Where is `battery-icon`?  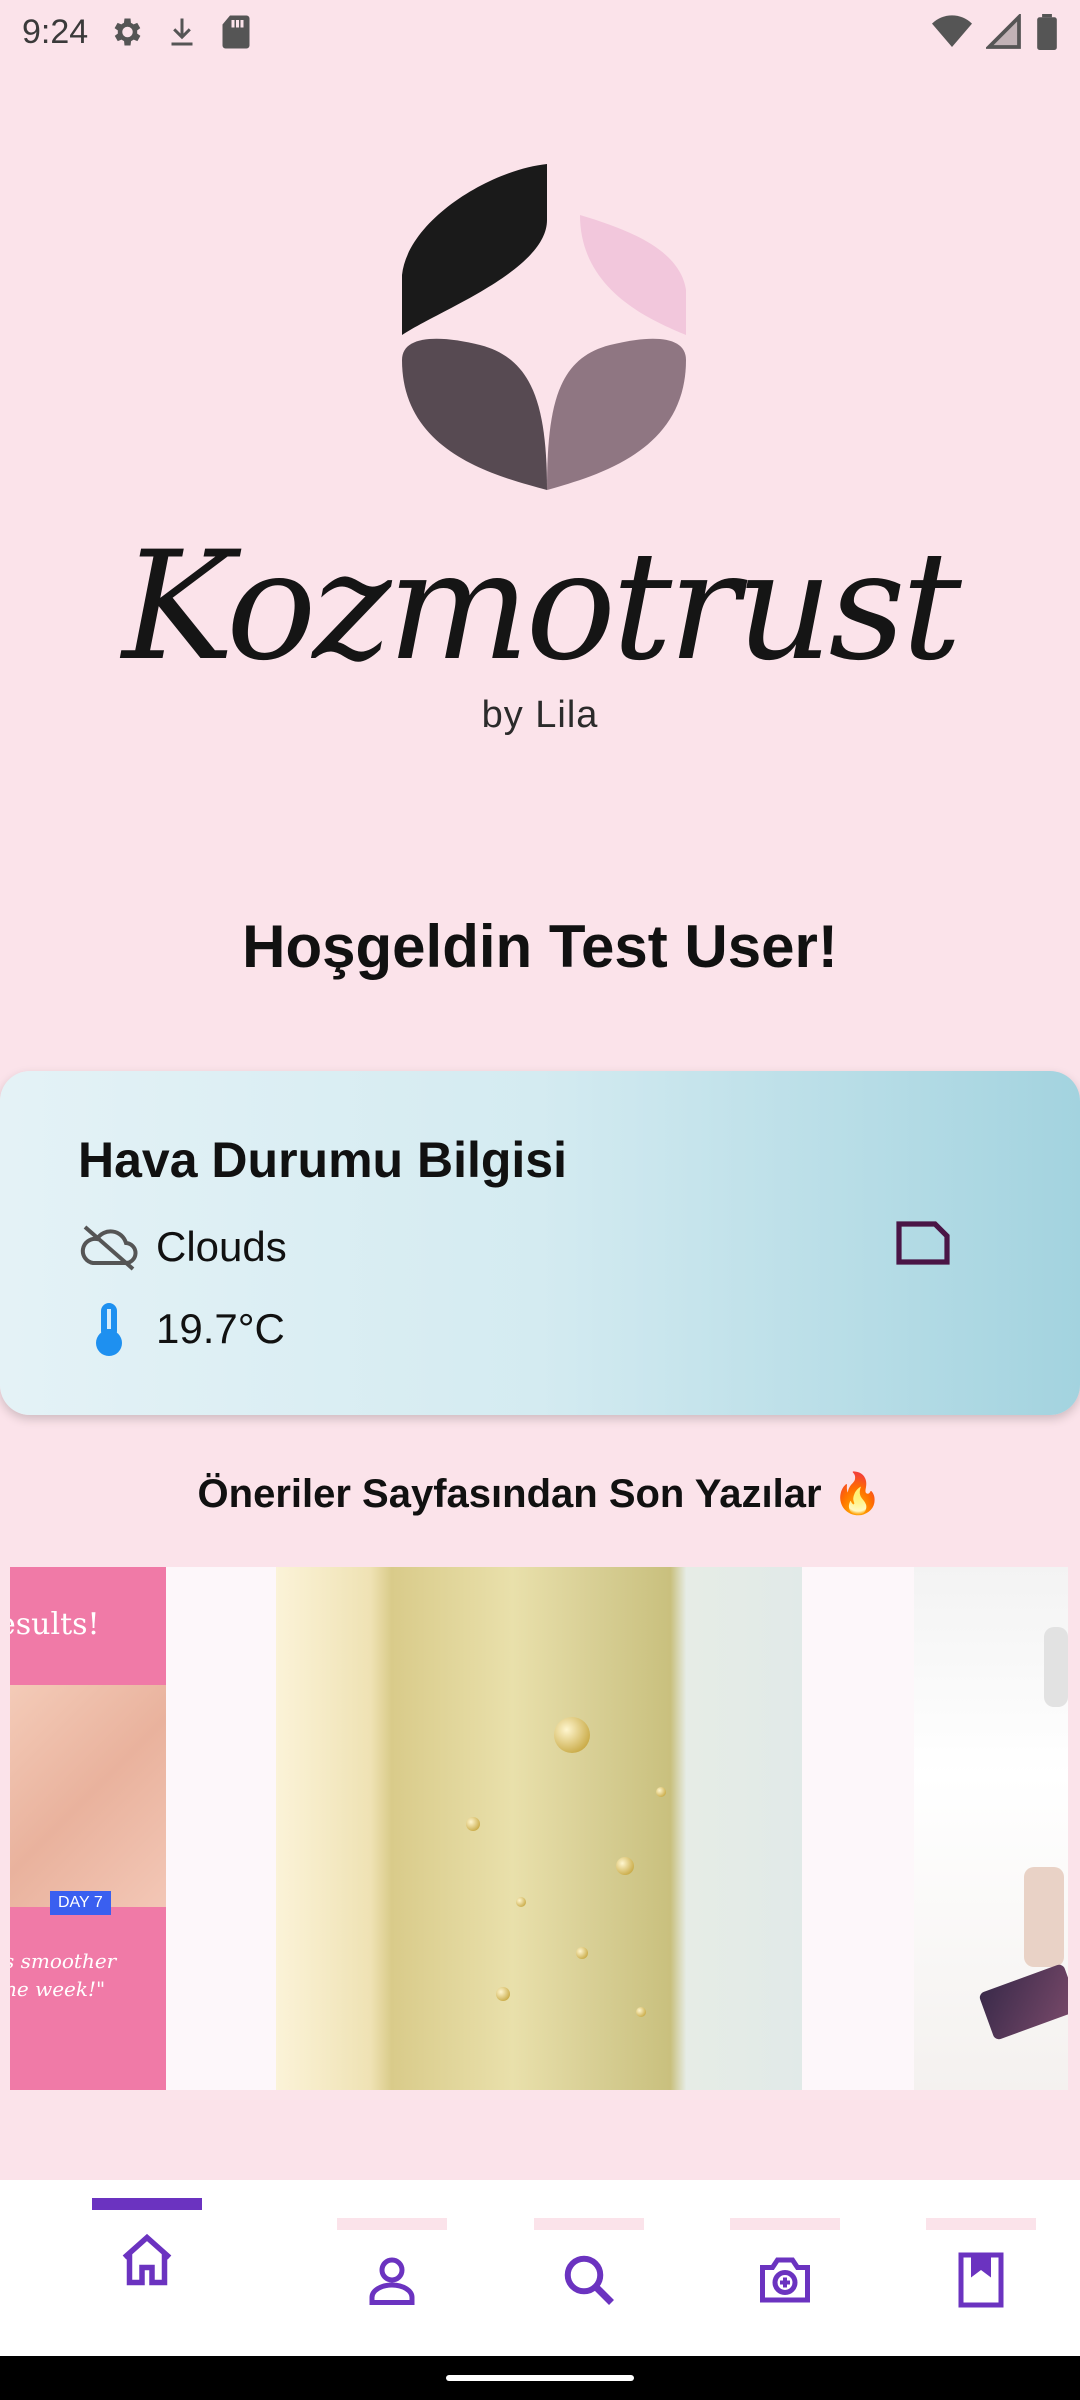
battery-icon is located at coordinates (1047, 32).